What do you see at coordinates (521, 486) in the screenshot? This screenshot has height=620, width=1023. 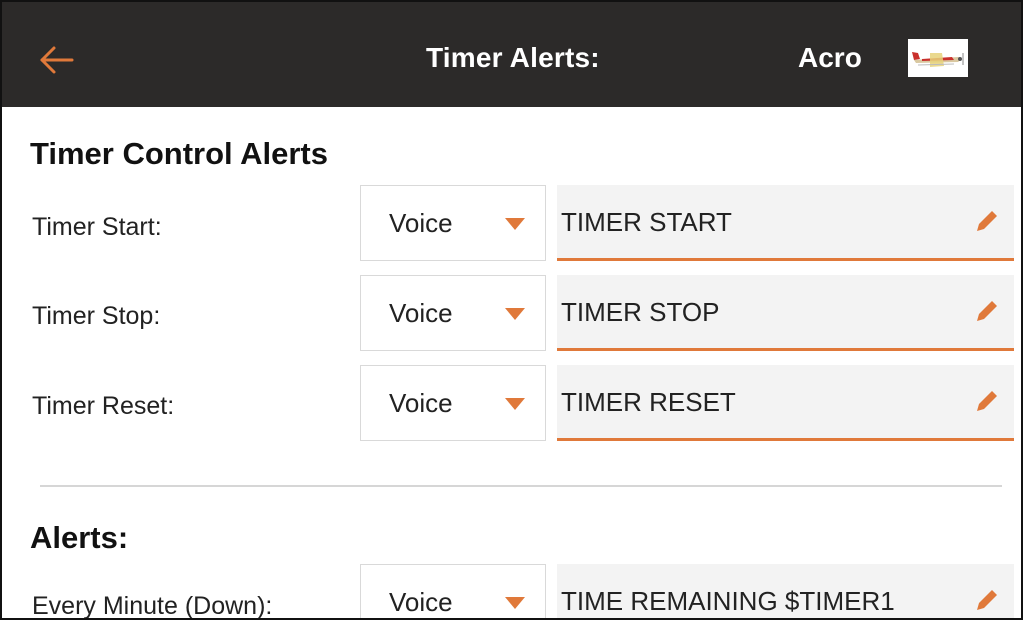 I see `section-divider` at bounding box center [521, 486].